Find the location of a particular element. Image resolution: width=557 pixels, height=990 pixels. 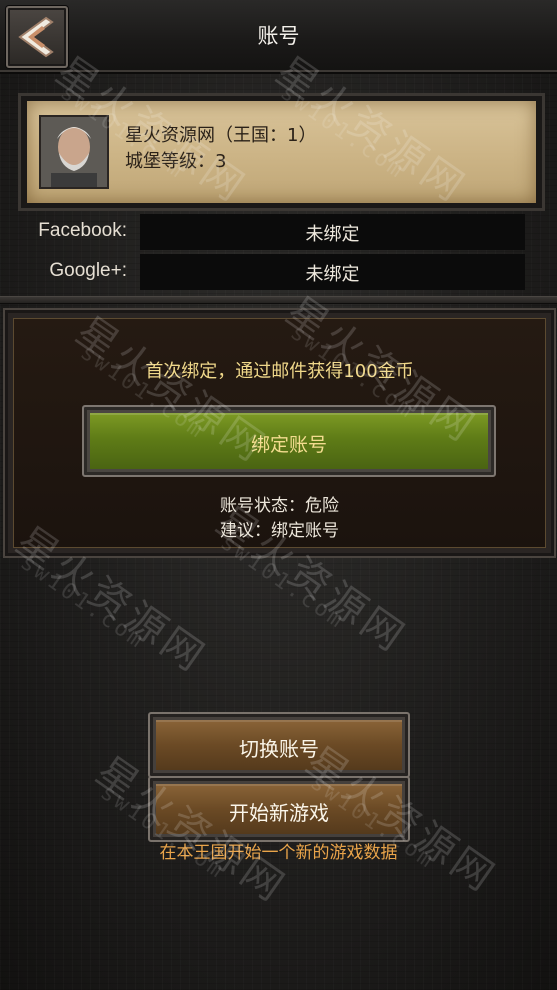

account-status: 账号状态：危险 is located at coordinates (279, 506).